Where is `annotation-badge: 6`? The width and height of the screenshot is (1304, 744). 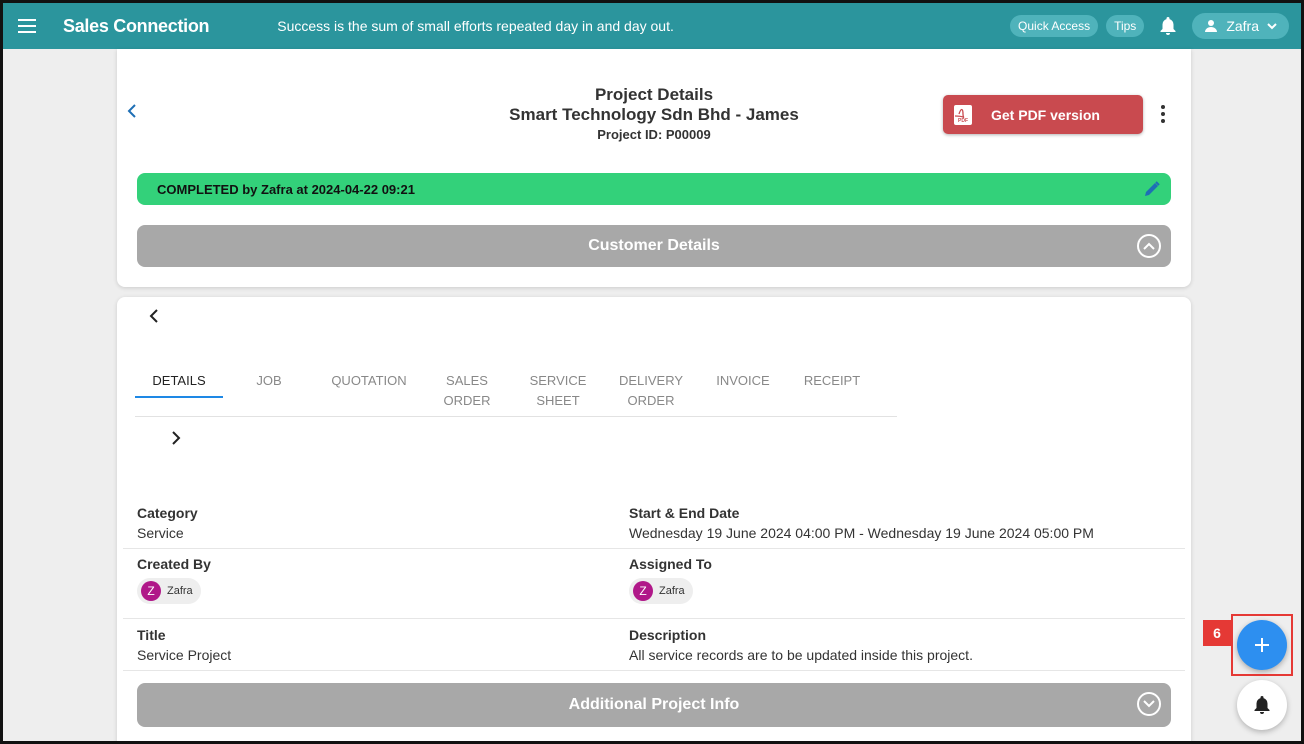
annotation-badge: 6 is located at coordinates (1217, 633).